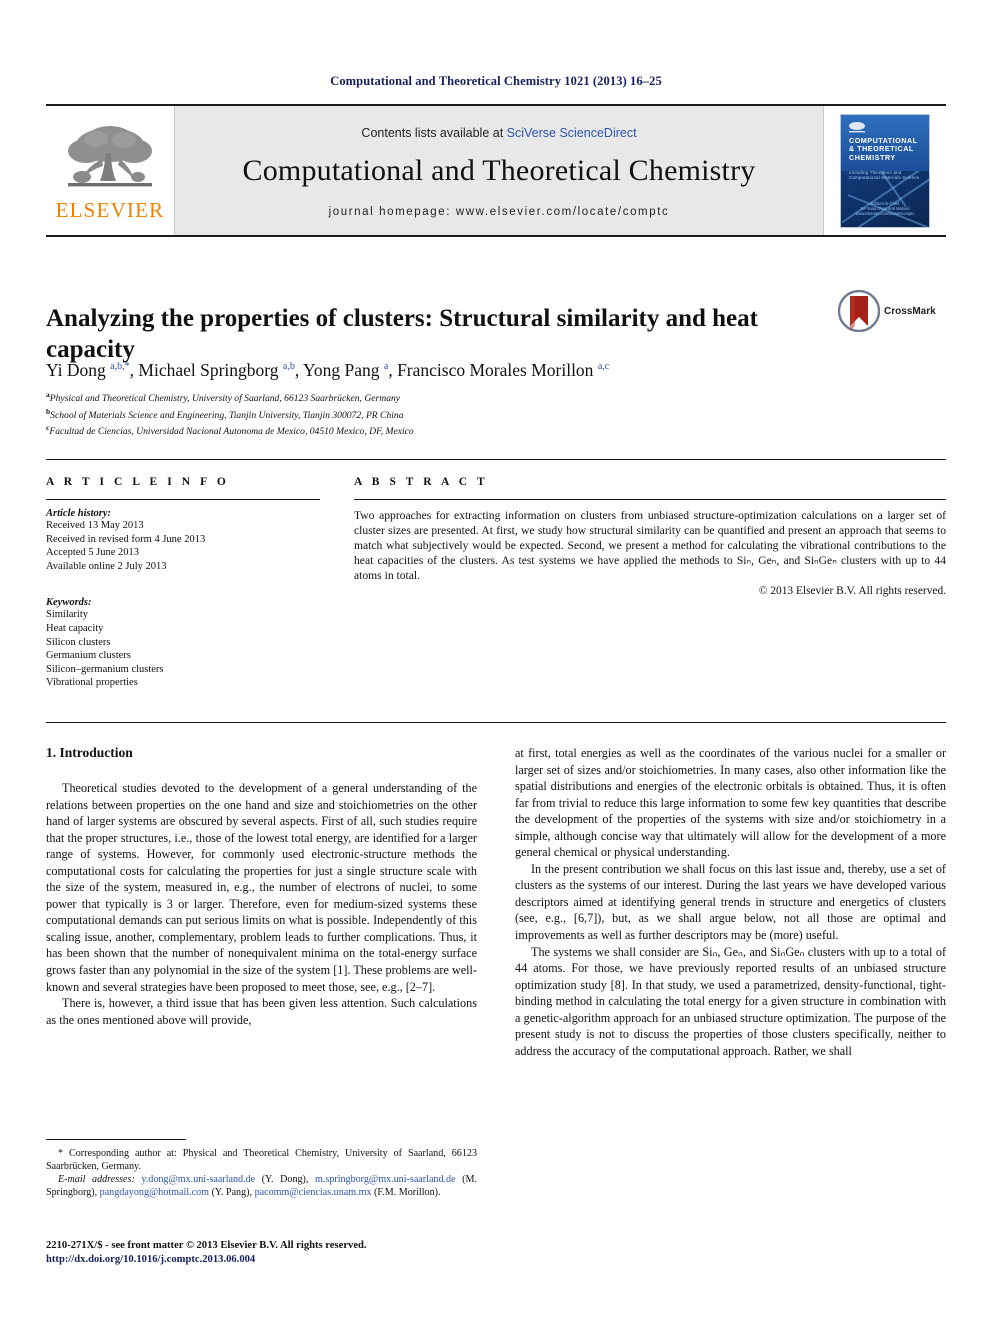 The width and height of the screenshot is (992, 1323). I want to click on journal-title: Computational and Theoretical Chemistry, so click(499, 170).